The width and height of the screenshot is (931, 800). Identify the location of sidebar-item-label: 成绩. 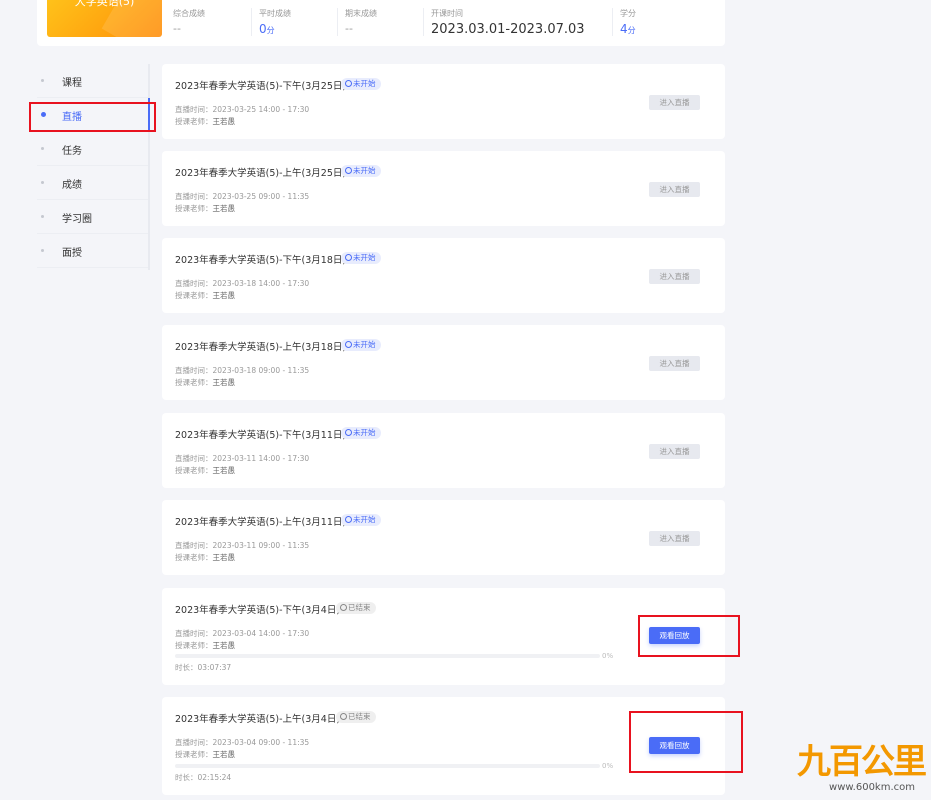
(72, 185).